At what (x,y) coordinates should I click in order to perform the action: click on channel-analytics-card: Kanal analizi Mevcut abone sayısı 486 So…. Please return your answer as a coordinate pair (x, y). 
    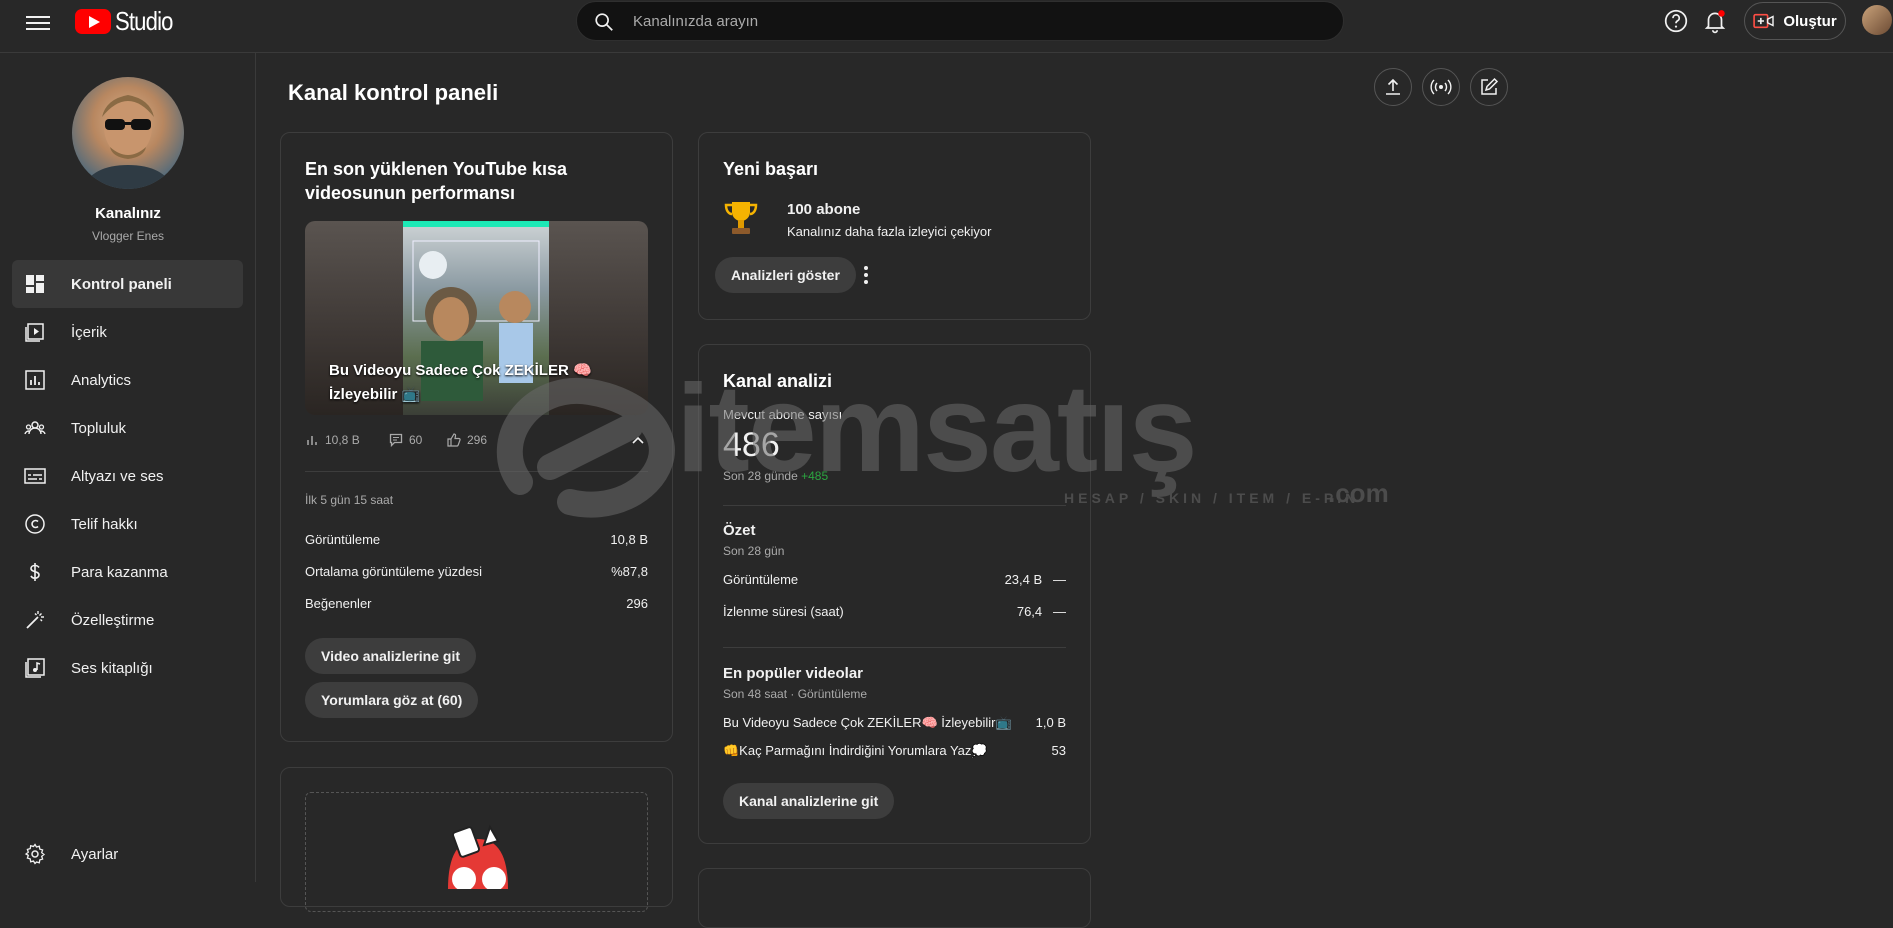
    Looking at the image, I should click on (894, 594).